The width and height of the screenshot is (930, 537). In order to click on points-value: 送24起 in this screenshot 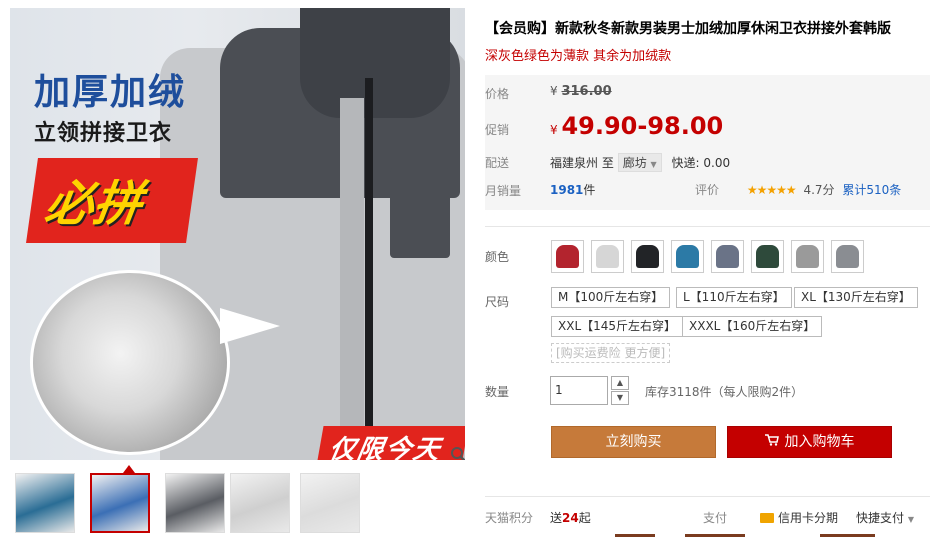, I will do `click(570, 517)`.